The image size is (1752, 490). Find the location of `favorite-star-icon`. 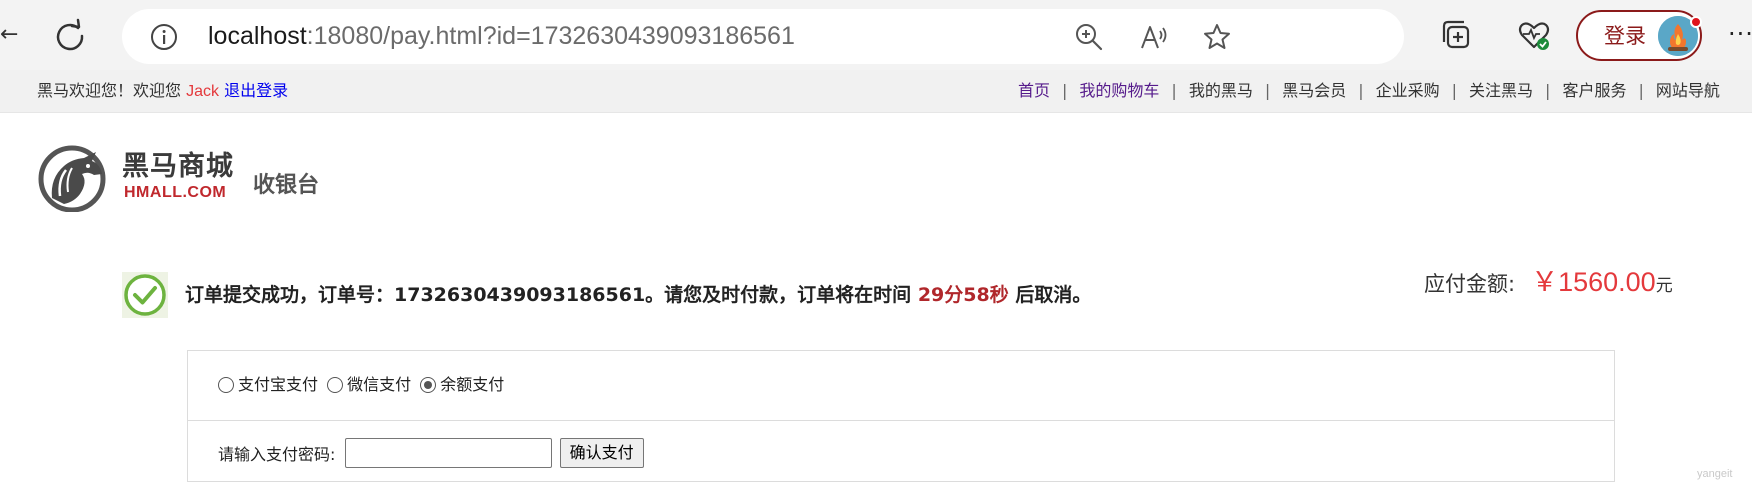

favorite-star-icon is located at coordinates (1217, 37).